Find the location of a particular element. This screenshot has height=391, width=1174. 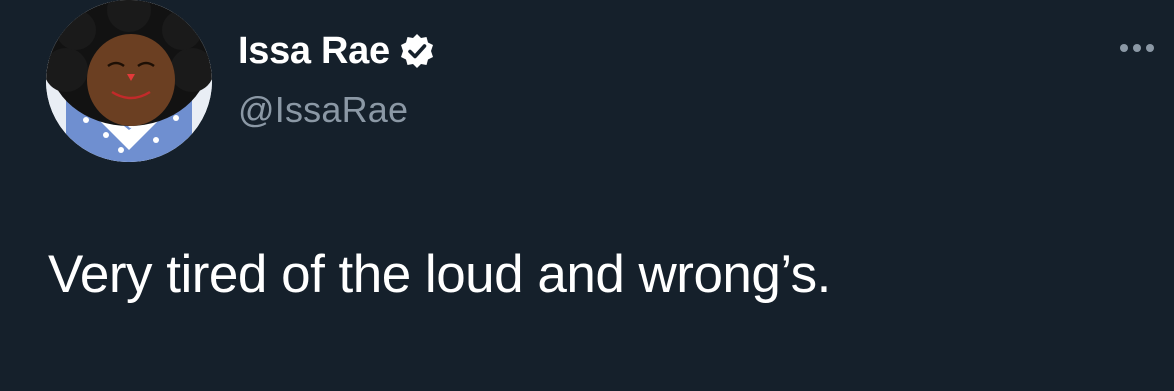

tweet-text: Very tired of the loud and wrong’s. is located at coordinates (439, 274).